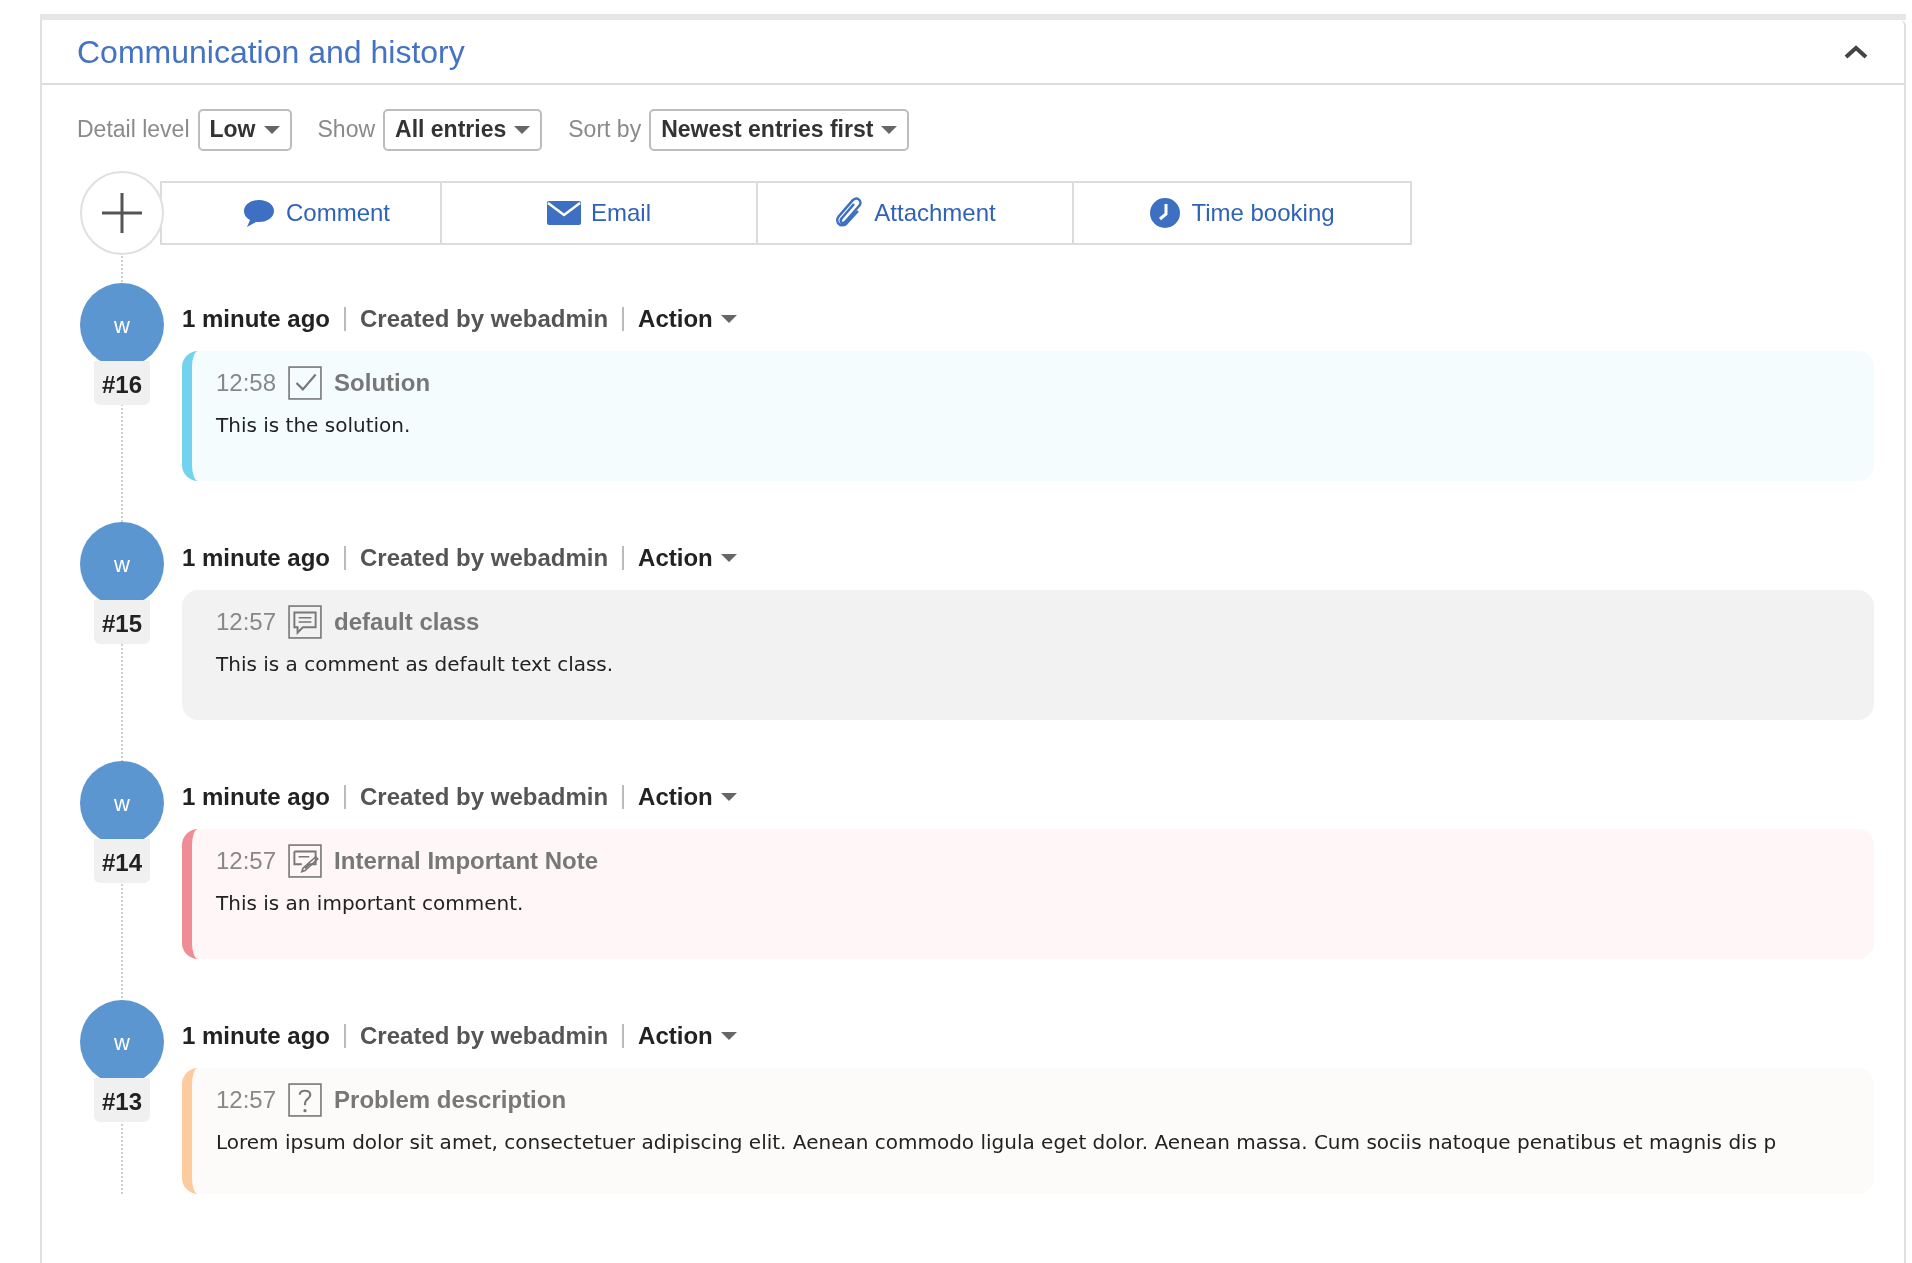 The image size is (1912, 1263). I want to click on paperclip-icon, so click(849, 213).